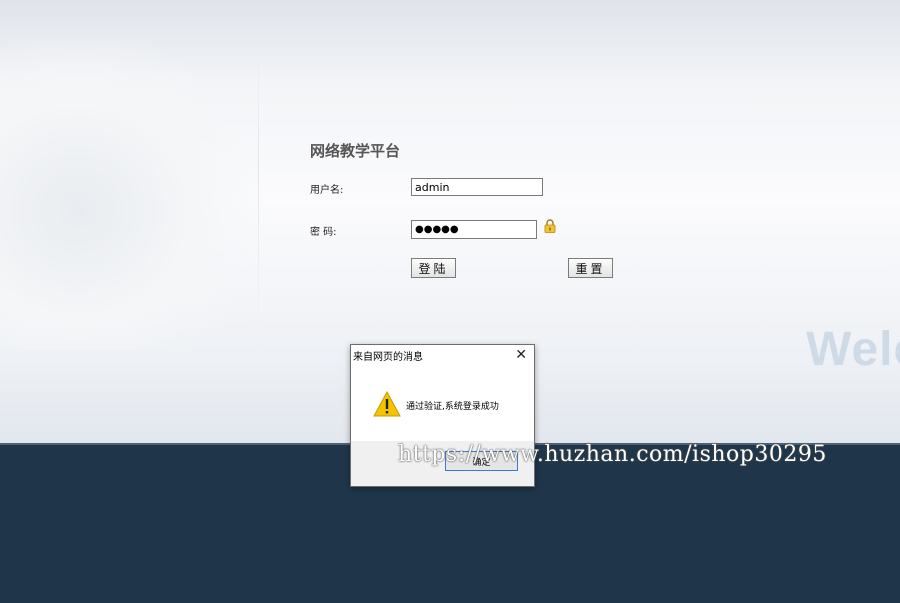 Image resolution: width=900 pixels, height=603 pixels. Describe the element at coordinates (590, 268) in the screenshot. I see `reset-button: 重置` at that location.